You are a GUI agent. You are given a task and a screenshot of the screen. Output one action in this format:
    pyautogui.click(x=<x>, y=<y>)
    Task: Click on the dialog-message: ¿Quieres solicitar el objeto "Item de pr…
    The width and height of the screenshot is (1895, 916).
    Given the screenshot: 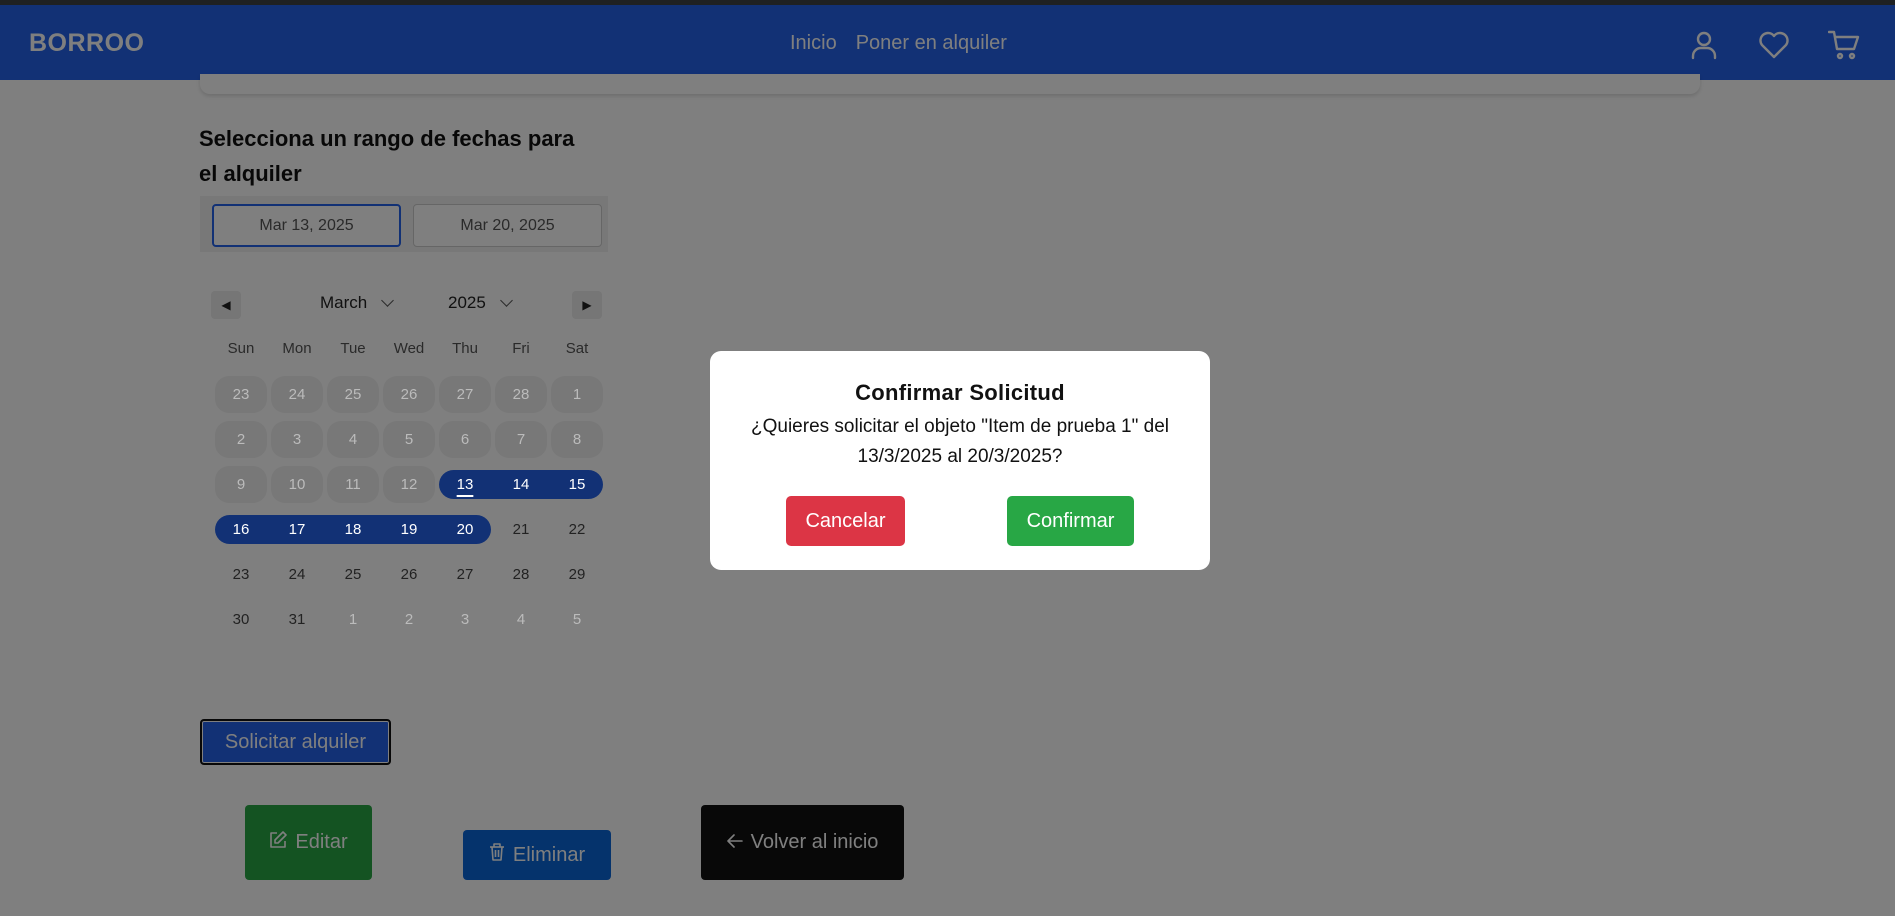 What is the action you would take?
    pyautogui.click(x=960, y=441)
    